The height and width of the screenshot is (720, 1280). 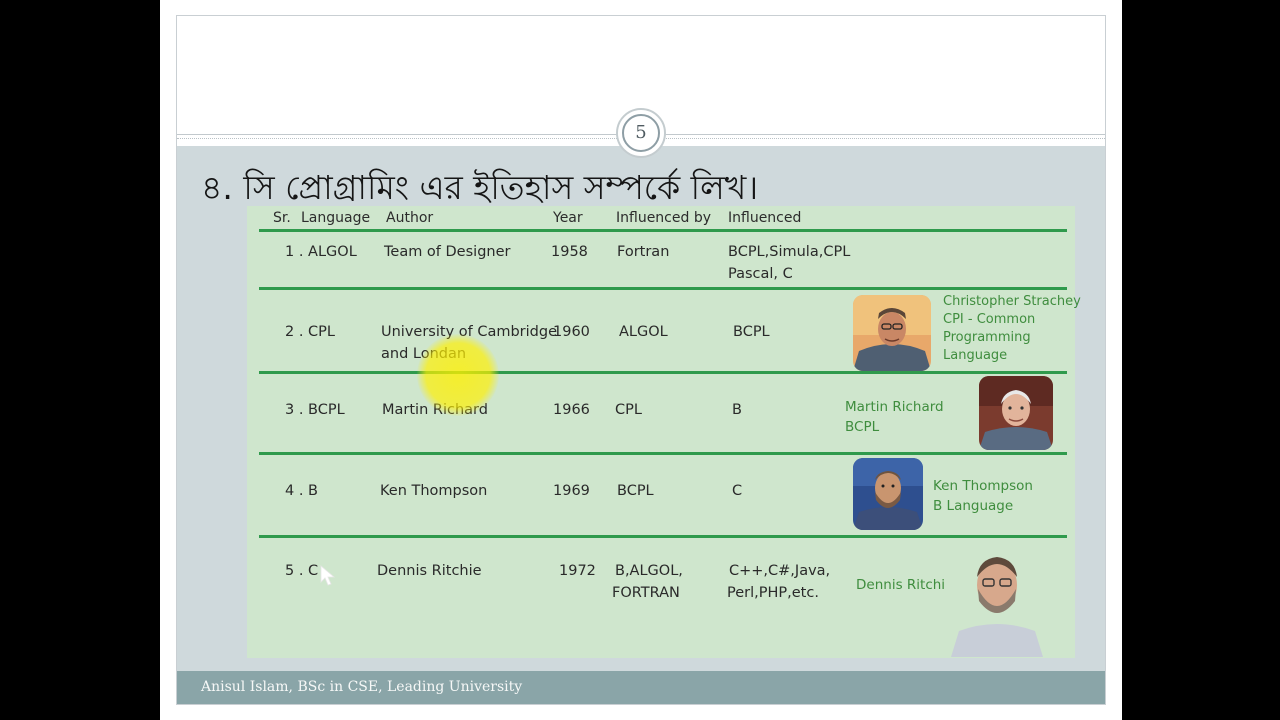 What do you see at coordinates (649, 571) in the screenshot?
I see `row-5-influenced-by: B,ALGOL,` at bounding box center [649, 571].